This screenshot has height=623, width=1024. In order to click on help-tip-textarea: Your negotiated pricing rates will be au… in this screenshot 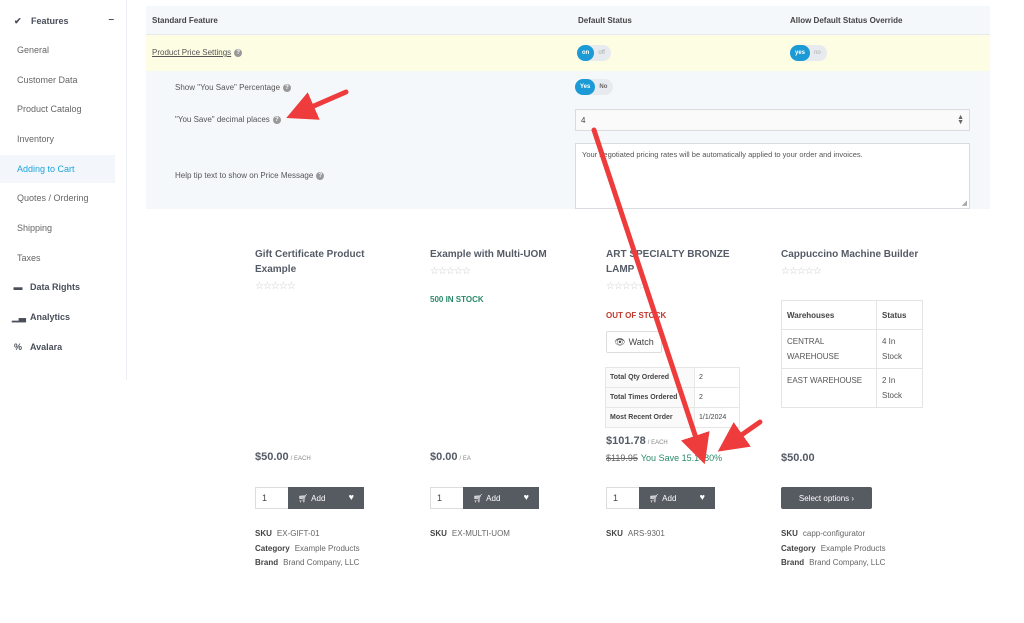, I will do `click(772, 176)`.